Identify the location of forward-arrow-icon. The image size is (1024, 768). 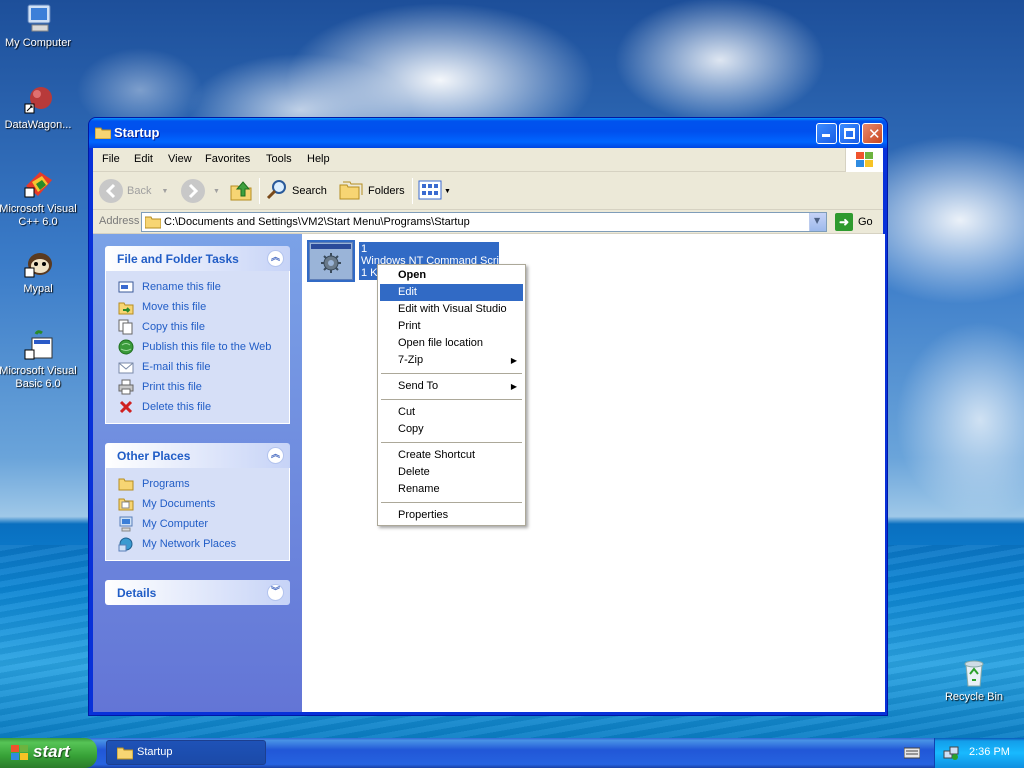
(193, 191).